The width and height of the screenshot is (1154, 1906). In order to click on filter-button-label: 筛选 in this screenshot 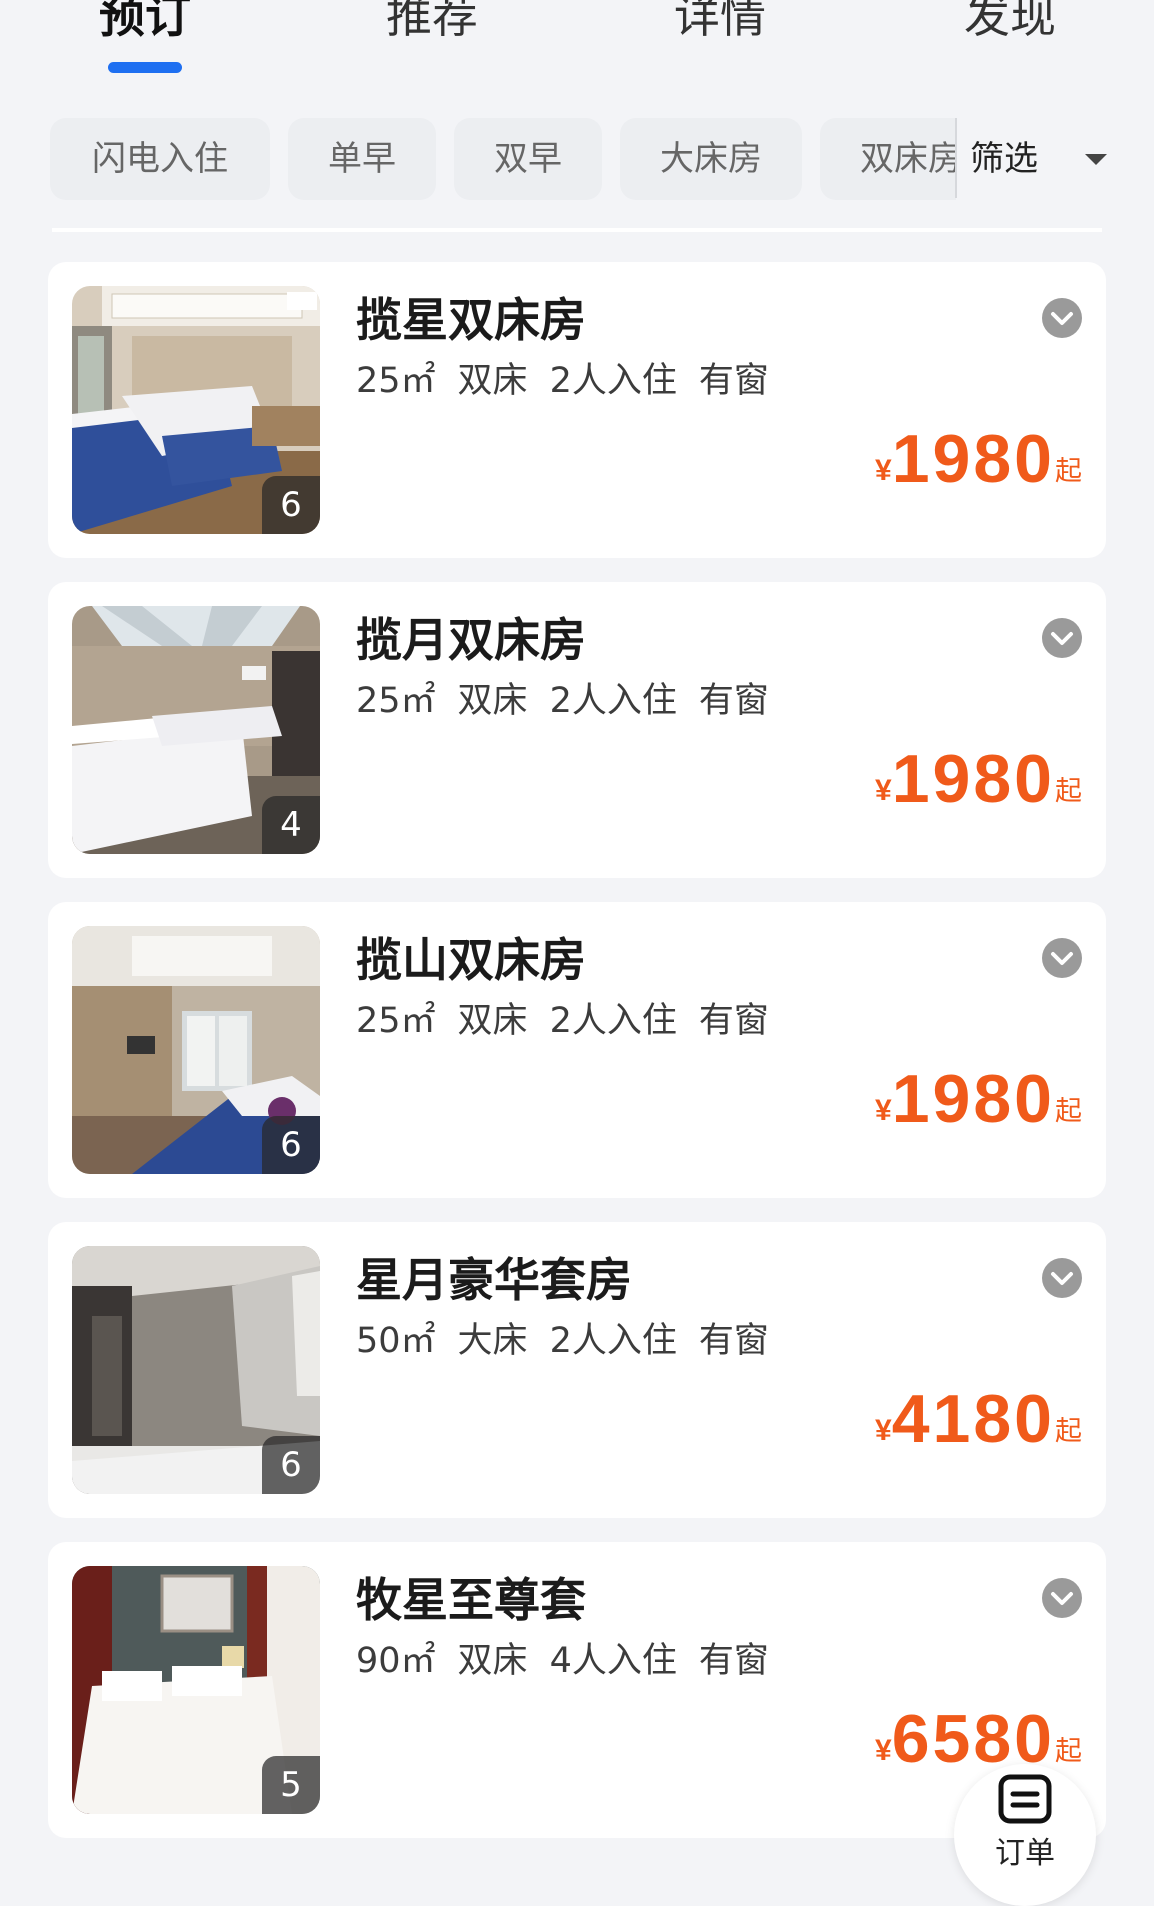, I will do `click(1004, 159)`.